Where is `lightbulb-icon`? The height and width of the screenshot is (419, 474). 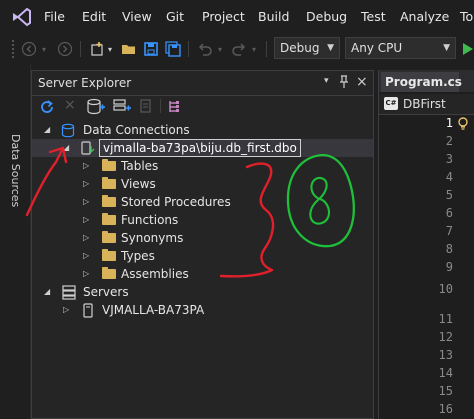 lightbulb-icon is located at coordinates (463, 123).